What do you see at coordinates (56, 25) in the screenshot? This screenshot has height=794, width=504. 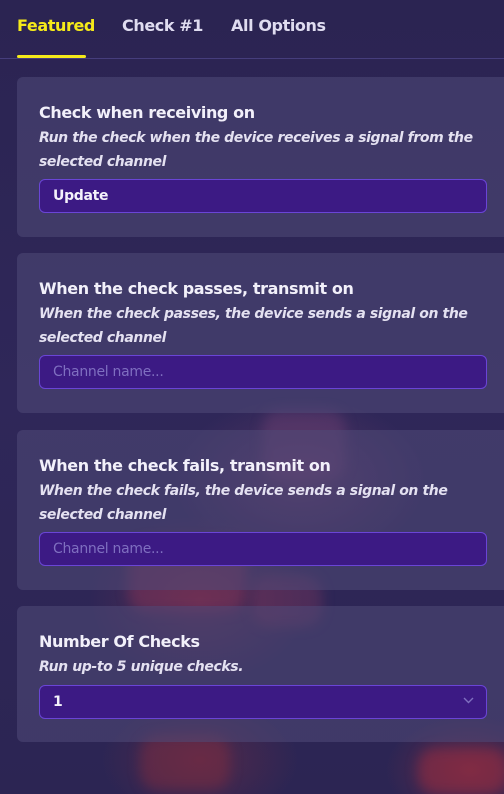 I see `tab-featured: Featured` at bounding box center [56, 25].